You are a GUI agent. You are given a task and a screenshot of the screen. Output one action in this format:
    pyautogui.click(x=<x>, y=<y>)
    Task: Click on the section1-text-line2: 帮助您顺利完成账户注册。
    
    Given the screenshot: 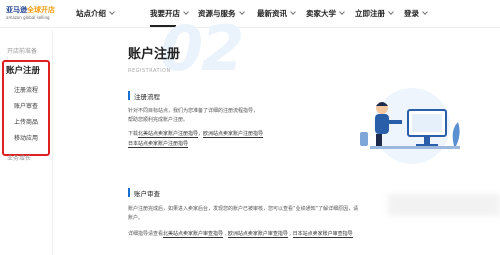 What is the action you would take?
    pyautogui.click(x=158, y=120)
    